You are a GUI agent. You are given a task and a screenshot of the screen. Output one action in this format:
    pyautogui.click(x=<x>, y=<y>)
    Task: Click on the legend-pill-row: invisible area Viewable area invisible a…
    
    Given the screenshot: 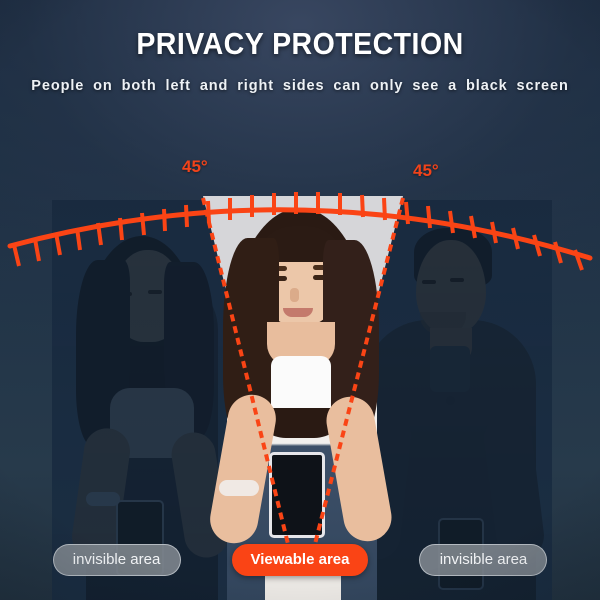 What is the action you would take?
    pyautogui.click(x=300, y=560)
    